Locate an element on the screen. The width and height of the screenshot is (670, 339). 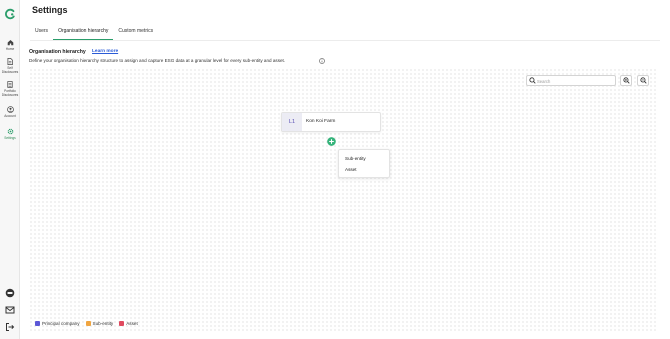
menu-item-sub-entity: Sub-entity is located at coordinates (355, 158).